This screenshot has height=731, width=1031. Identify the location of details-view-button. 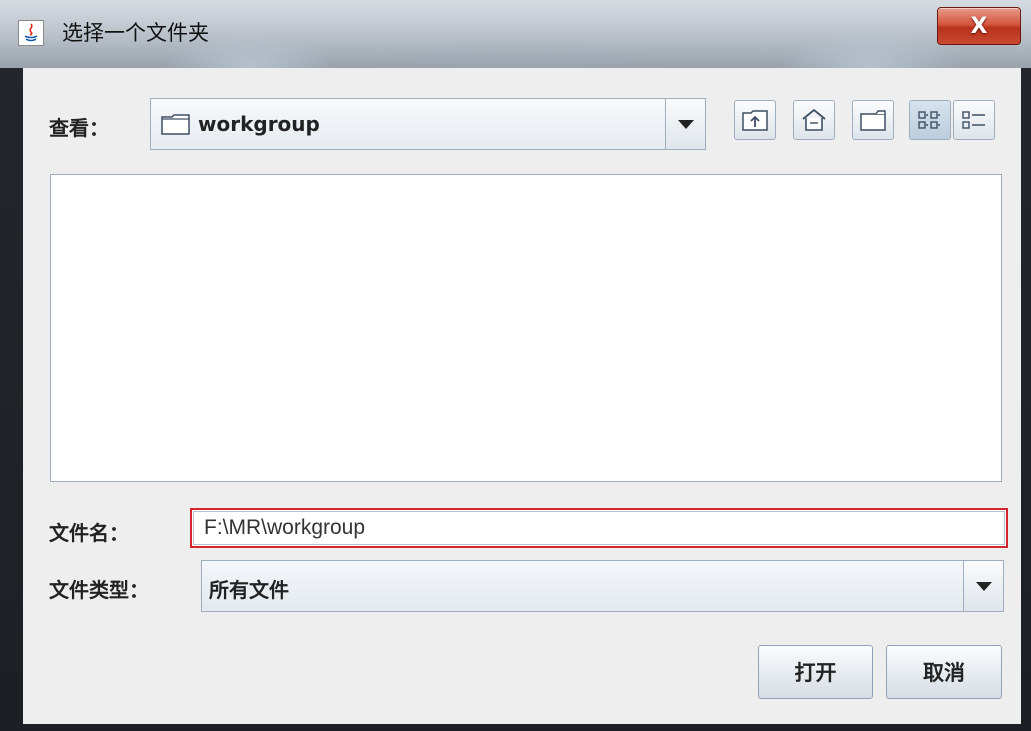
(974, 120).